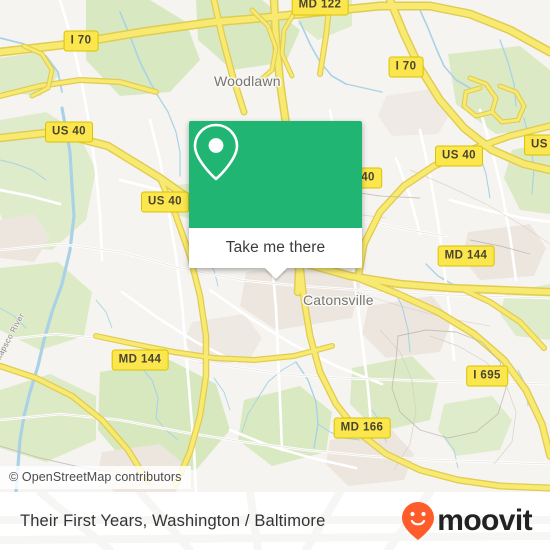 The width and height of the screenshot is (550, 550). I want to click on highway-shield-i70-west: I 70, so click(81, 41).